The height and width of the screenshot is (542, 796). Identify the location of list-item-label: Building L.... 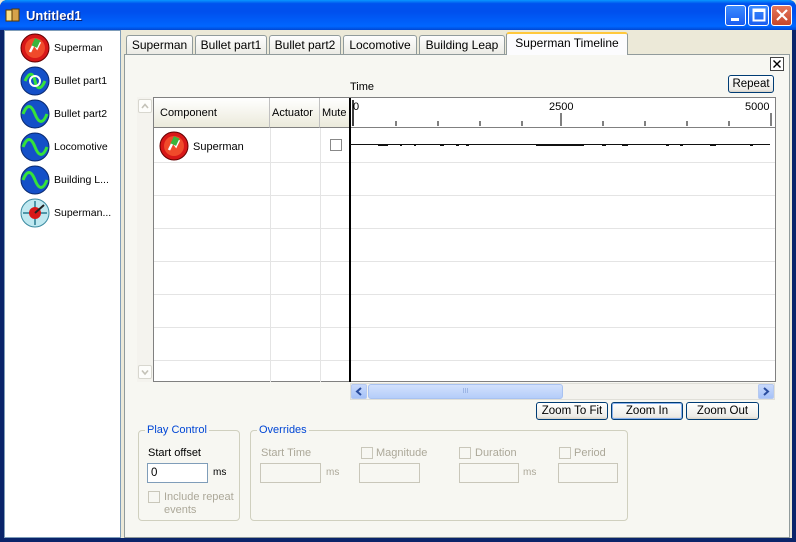
(81, 180).